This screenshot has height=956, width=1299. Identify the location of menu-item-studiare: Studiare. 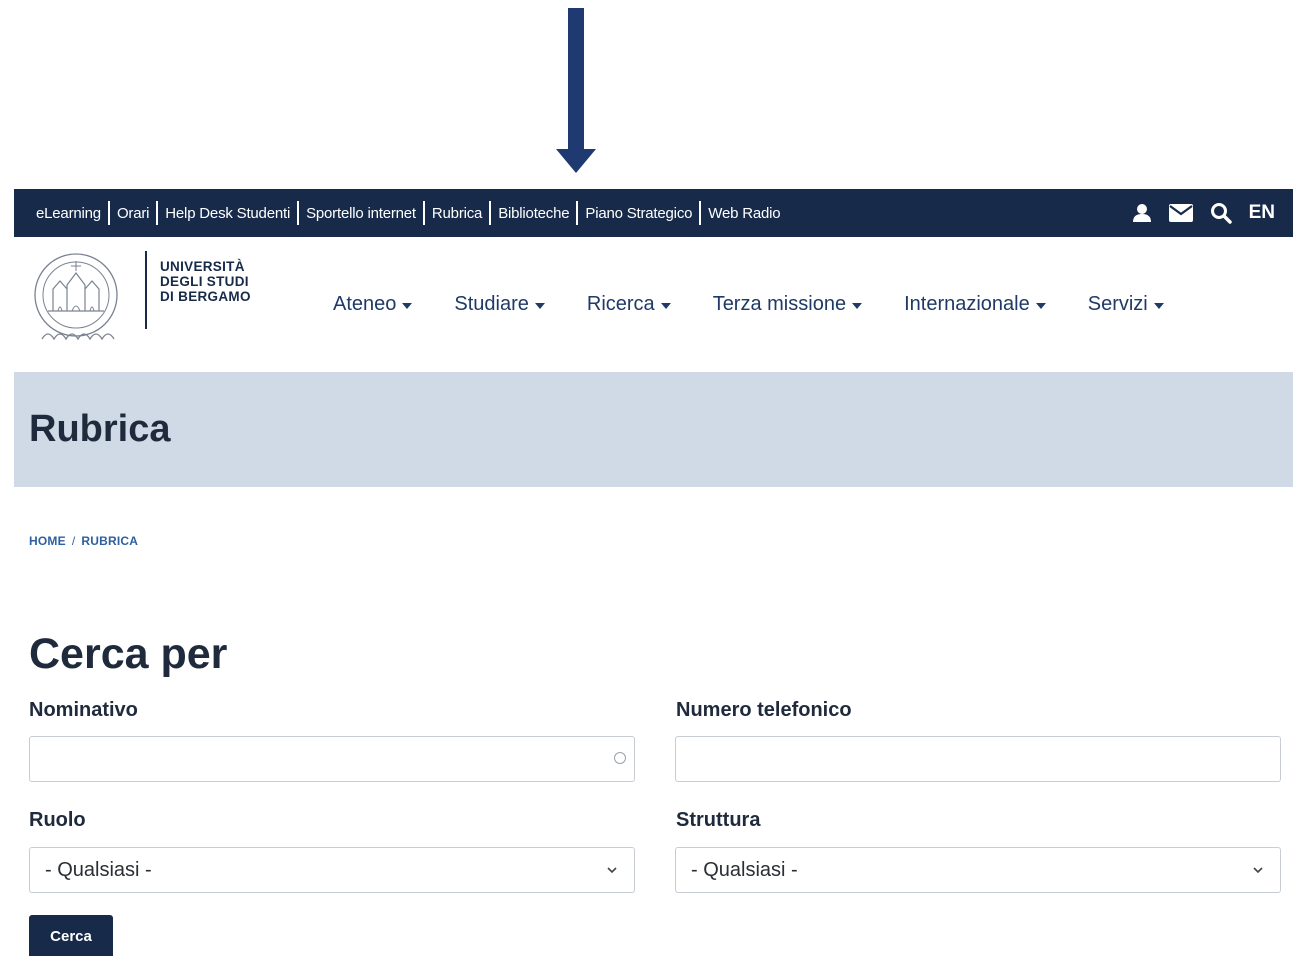
(499, 304).